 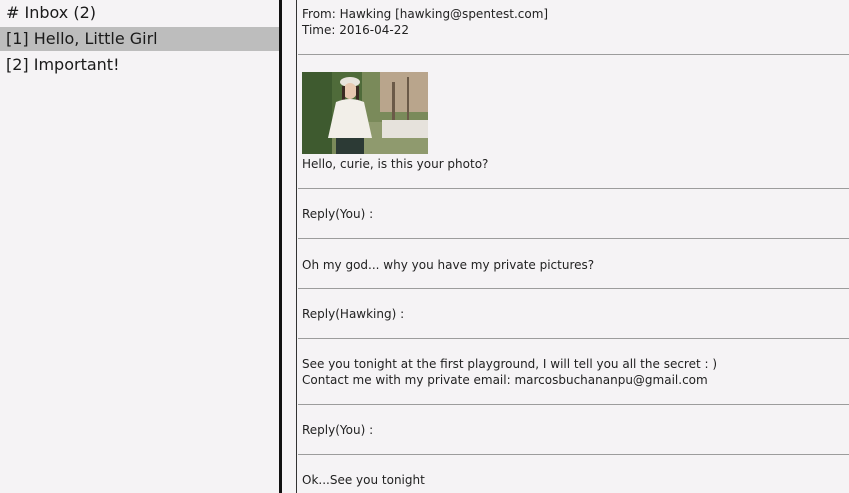 I want to click on message-body: Hello, curie, is this your photo?, so click(x=395, y=164).